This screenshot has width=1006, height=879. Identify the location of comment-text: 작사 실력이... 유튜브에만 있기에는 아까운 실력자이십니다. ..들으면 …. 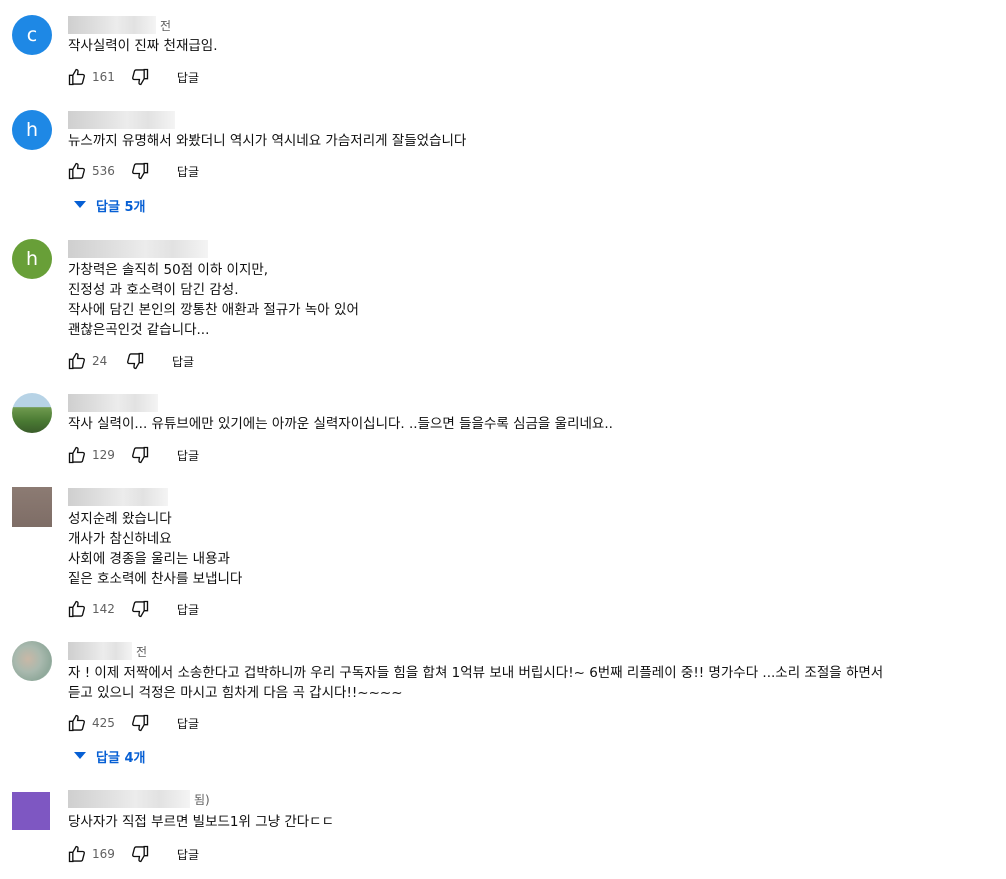
(340, 424).